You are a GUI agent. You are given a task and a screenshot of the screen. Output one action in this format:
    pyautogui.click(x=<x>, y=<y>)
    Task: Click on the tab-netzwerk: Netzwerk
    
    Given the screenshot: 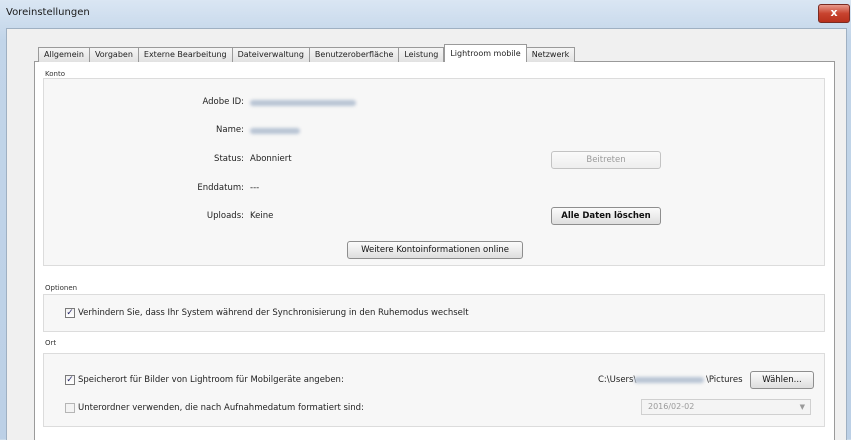 What is the action you would take?
    pyautogui.click(x=551, y=54)
    